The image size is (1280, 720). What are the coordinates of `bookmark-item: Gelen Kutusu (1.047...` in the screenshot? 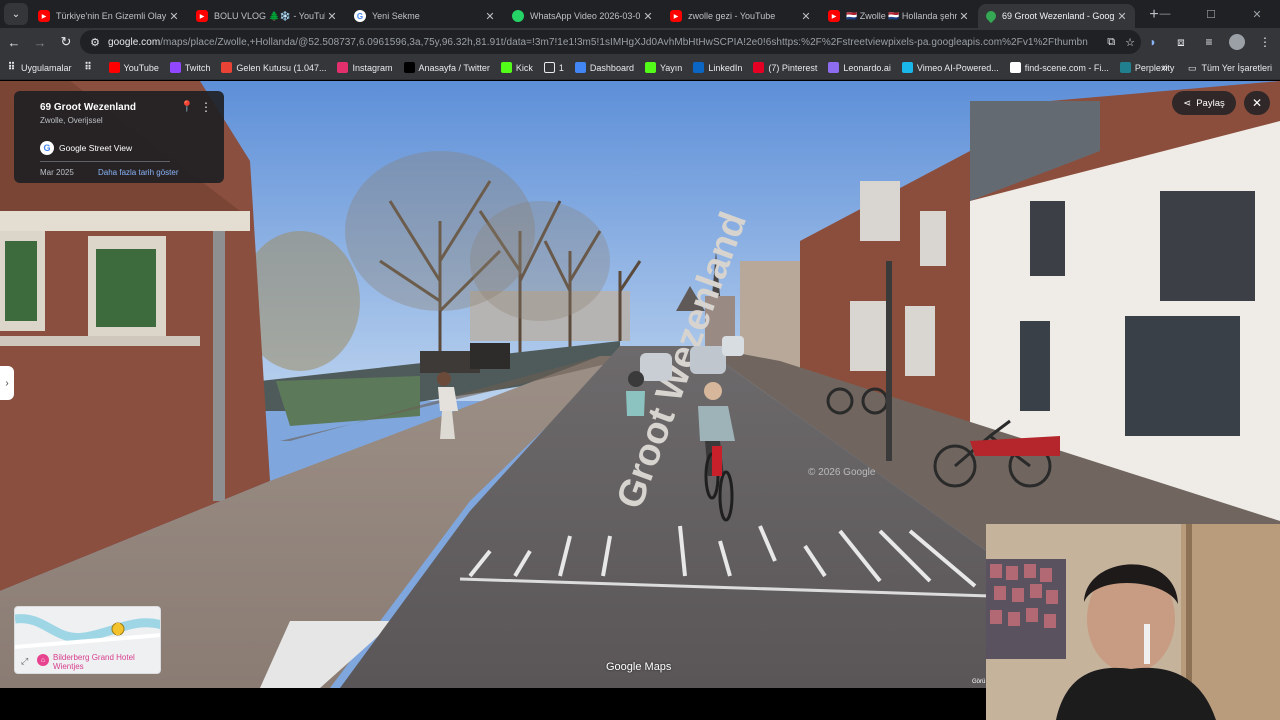 It's located at (273, 67).